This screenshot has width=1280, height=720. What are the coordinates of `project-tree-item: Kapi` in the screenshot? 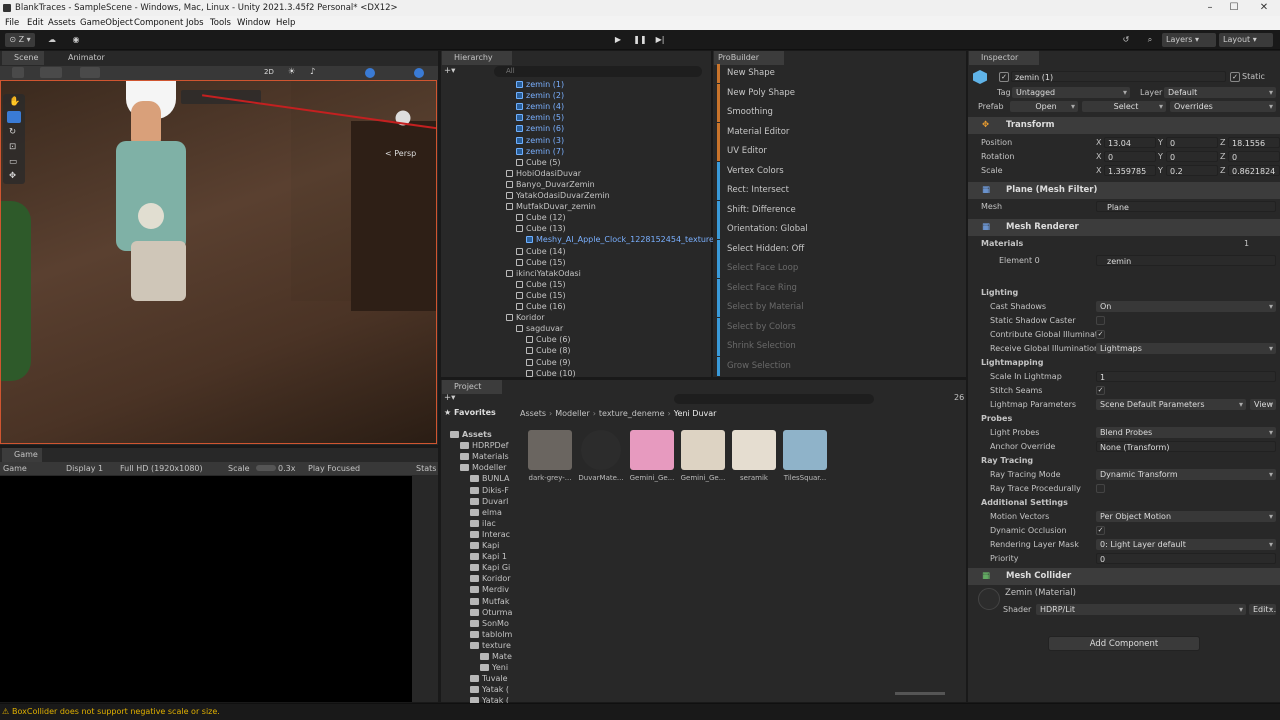 It's located at (484, 545).